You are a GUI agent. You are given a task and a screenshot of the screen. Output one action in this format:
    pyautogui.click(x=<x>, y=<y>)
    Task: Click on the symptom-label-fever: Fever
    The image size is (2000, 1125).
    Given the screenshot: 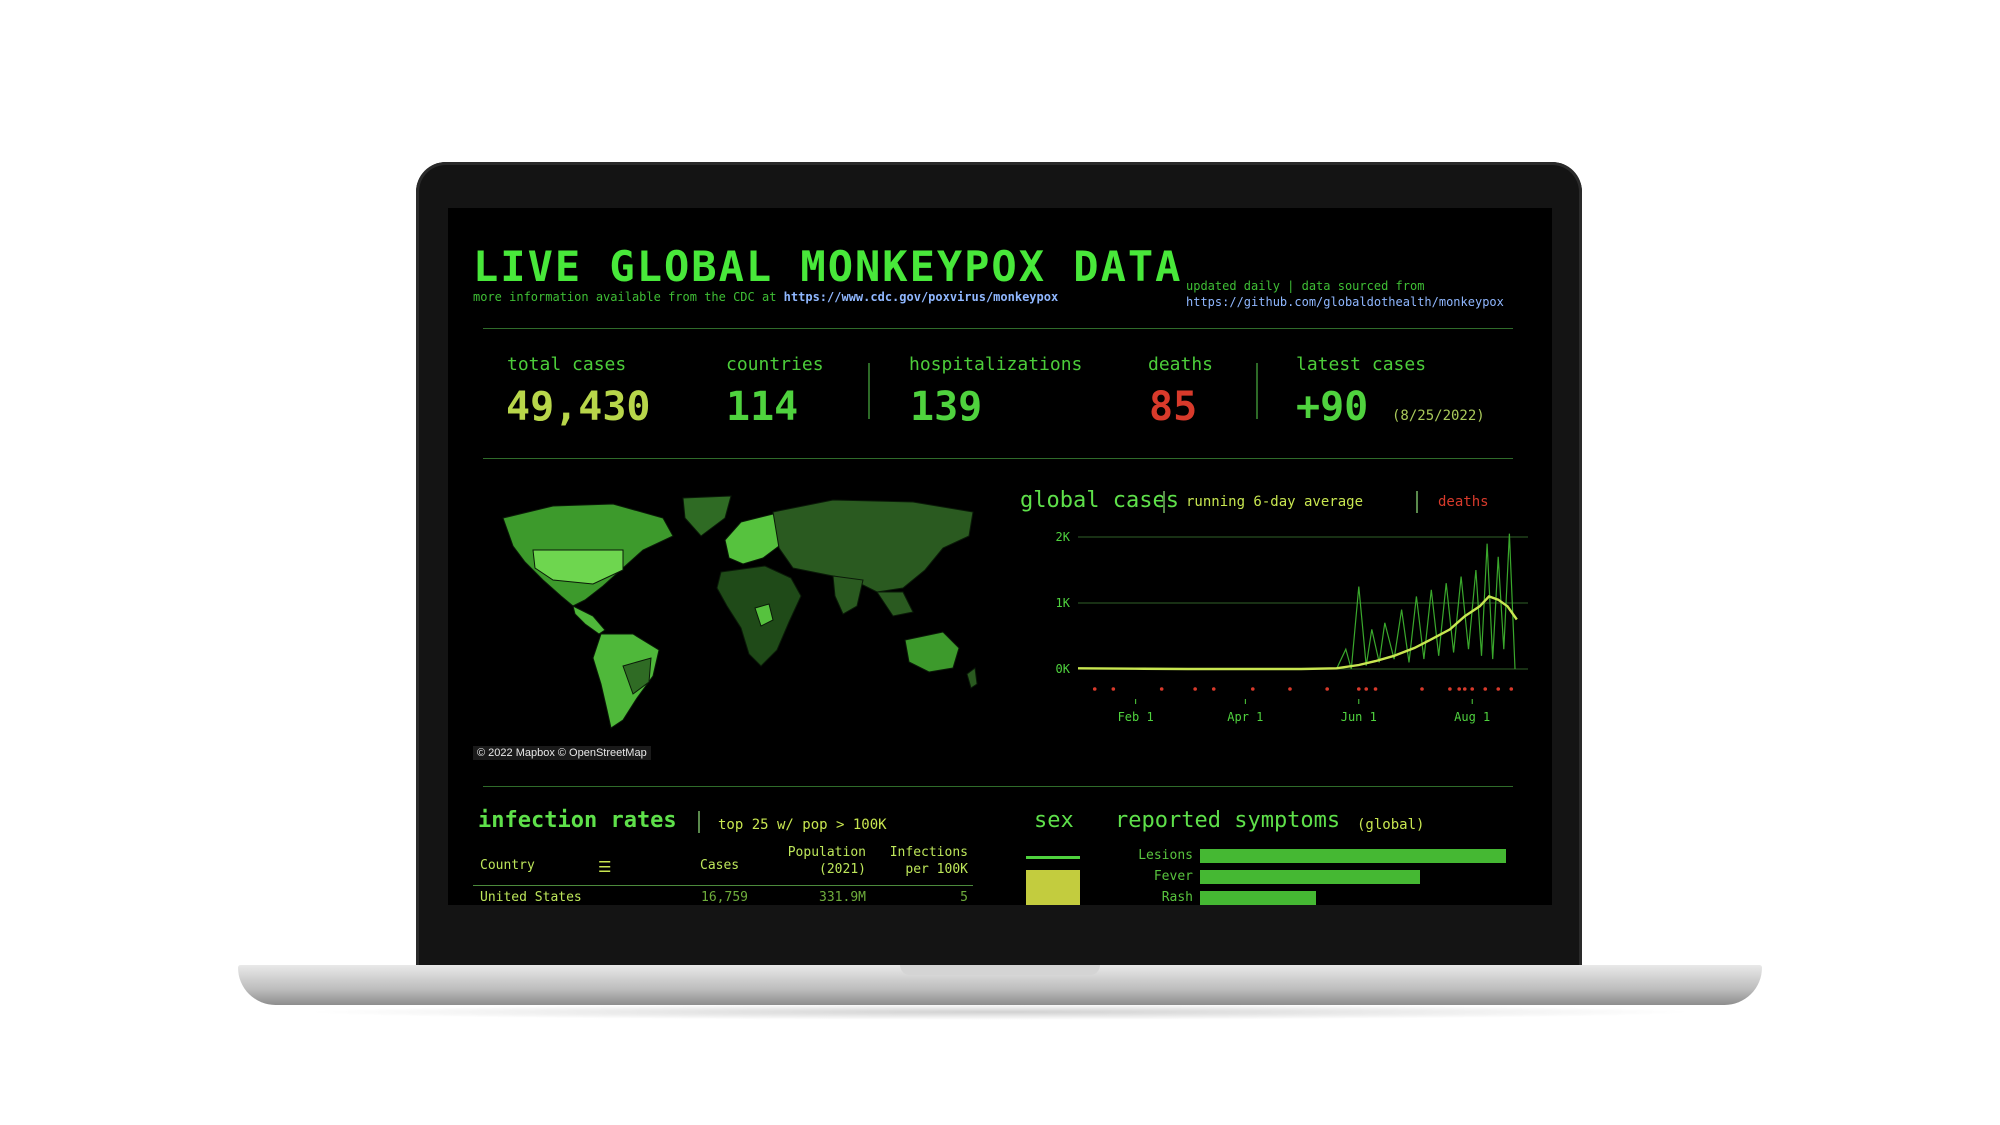 What is the action you would take?
    pyautogui.click(x=1173, y=876)
    